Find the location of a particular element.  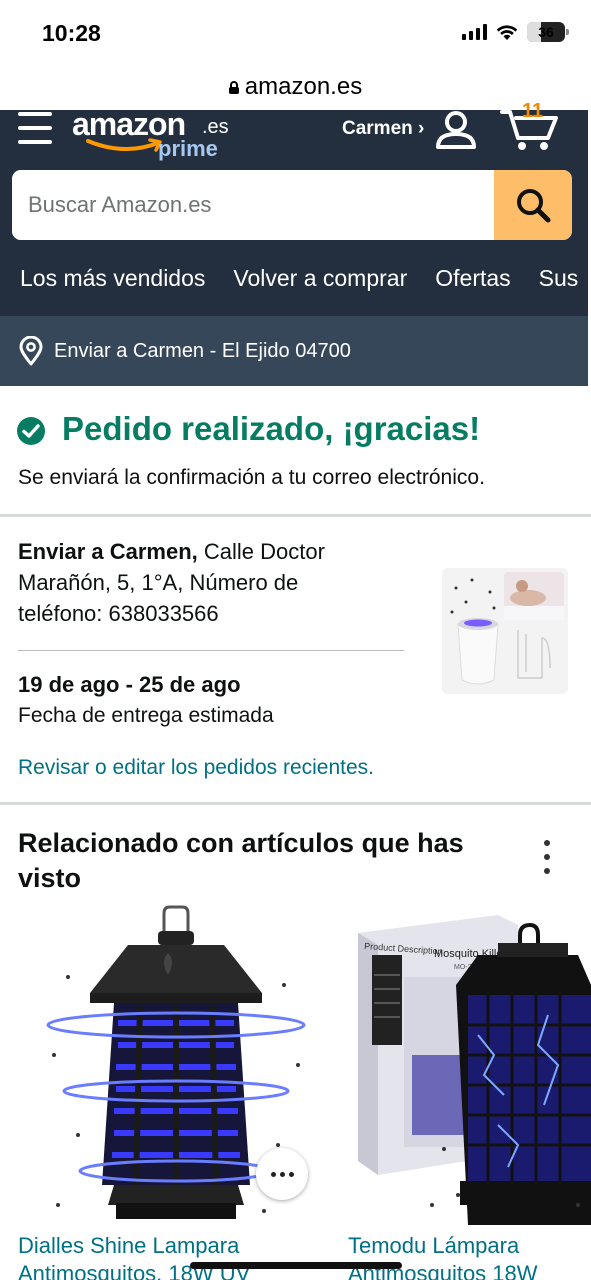

status-icons: 36 is located at coordinates (515, 32).